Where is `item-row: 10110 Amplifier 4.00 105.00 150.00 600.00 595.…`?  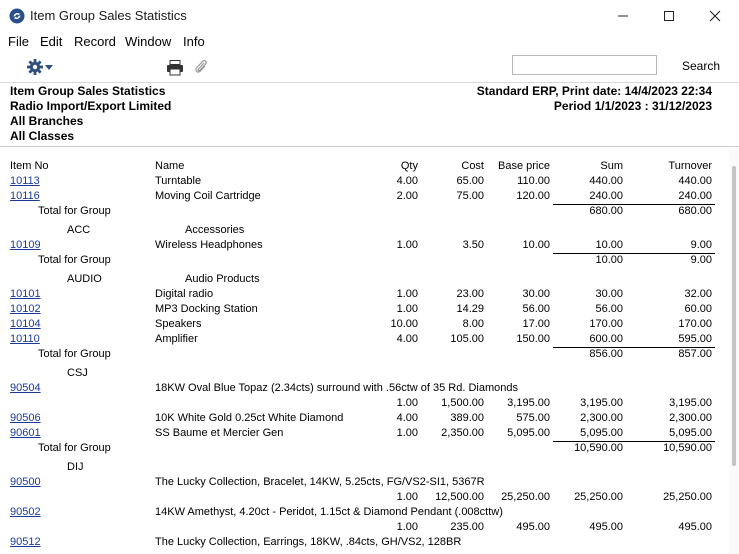 item-row: 10110 Amplifier 4.00 105.00 150.00 600.00 595.… is located at coordinates (363, 339).